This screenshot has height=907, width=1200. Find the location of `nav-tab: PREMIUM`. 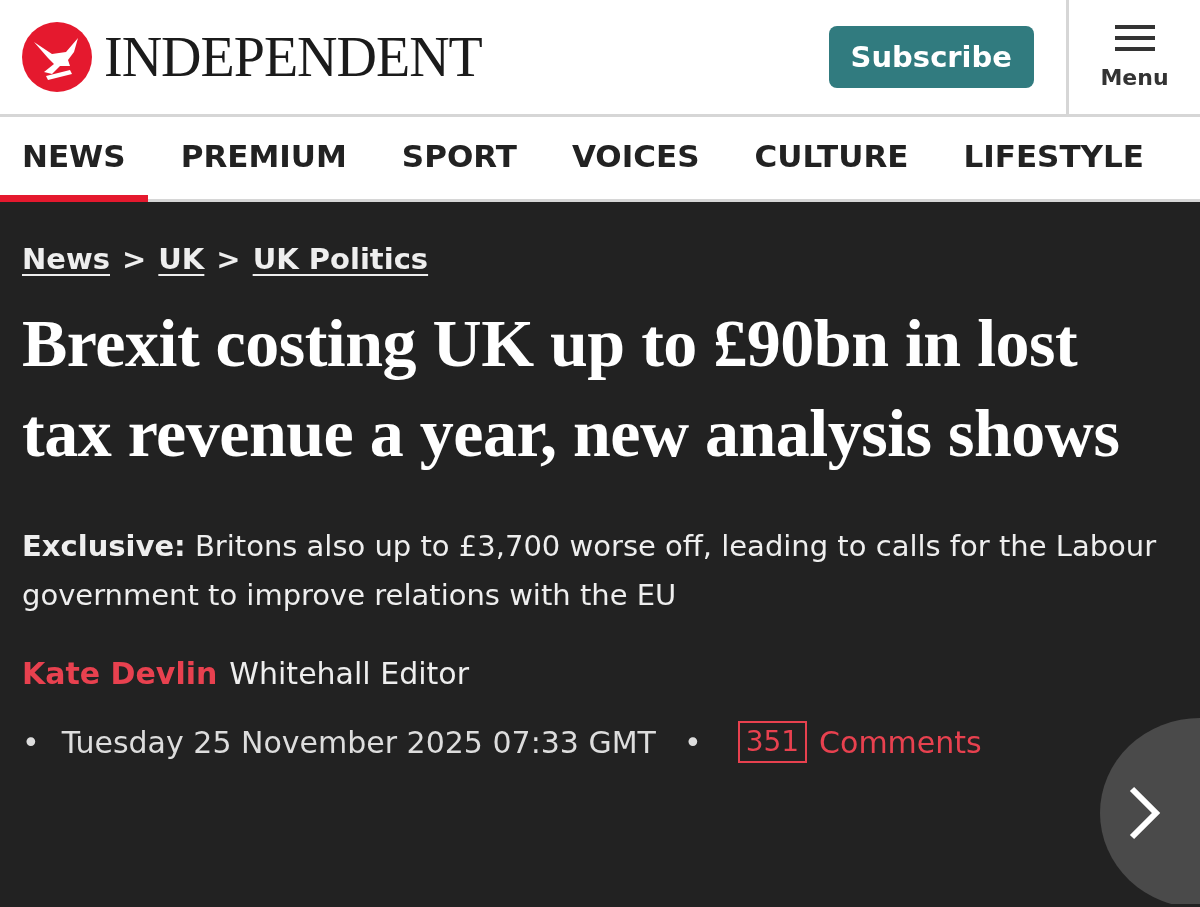

nav-tab: PREMIUM is located at coordinates (263, 159).